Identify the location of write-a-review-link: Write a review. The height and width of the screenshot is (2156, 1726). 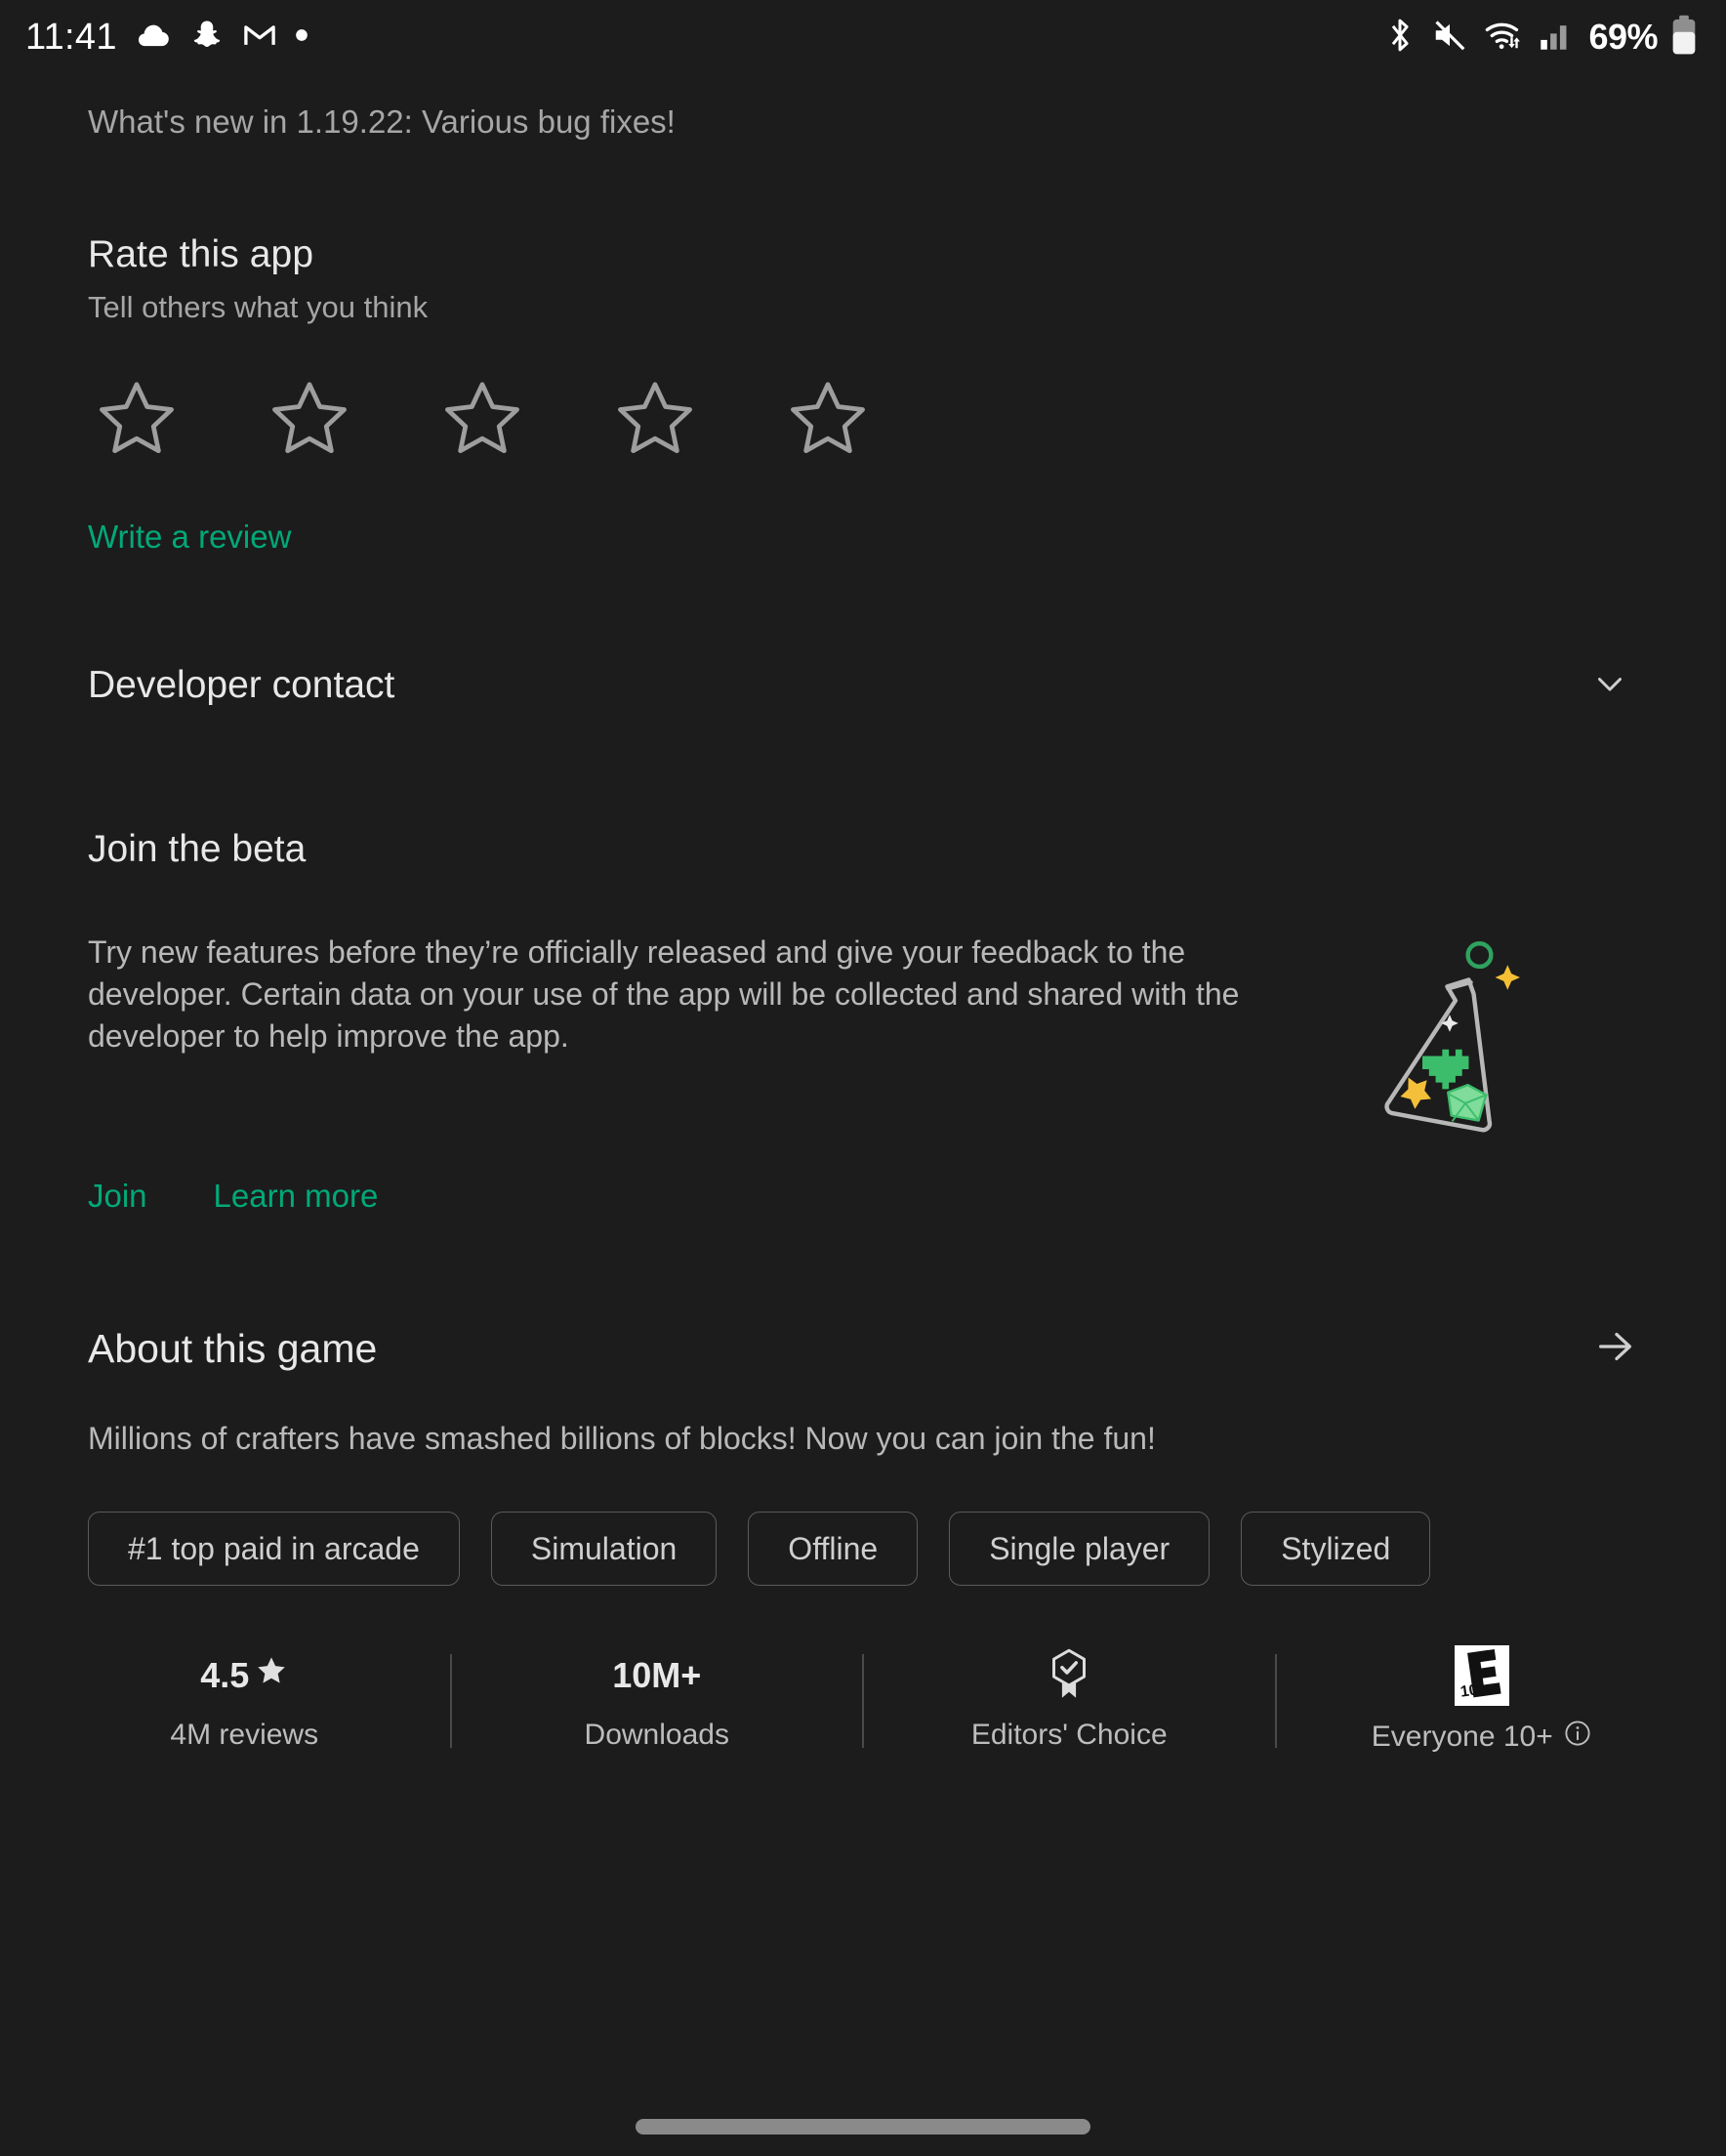
(189, 537).